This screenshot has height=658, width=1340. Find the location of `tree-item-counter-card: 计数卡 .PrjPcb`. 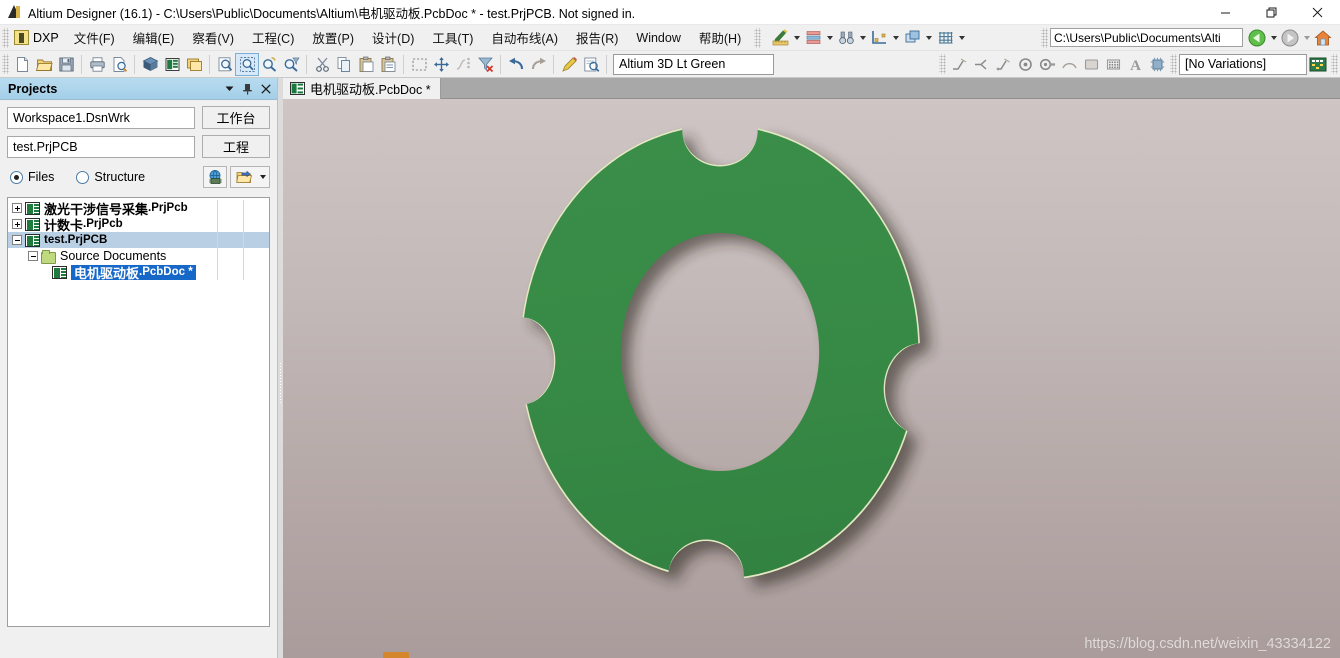

tree-item-counter-card: 计数卡 .PrjPcb is located at coordinates (138, 224).